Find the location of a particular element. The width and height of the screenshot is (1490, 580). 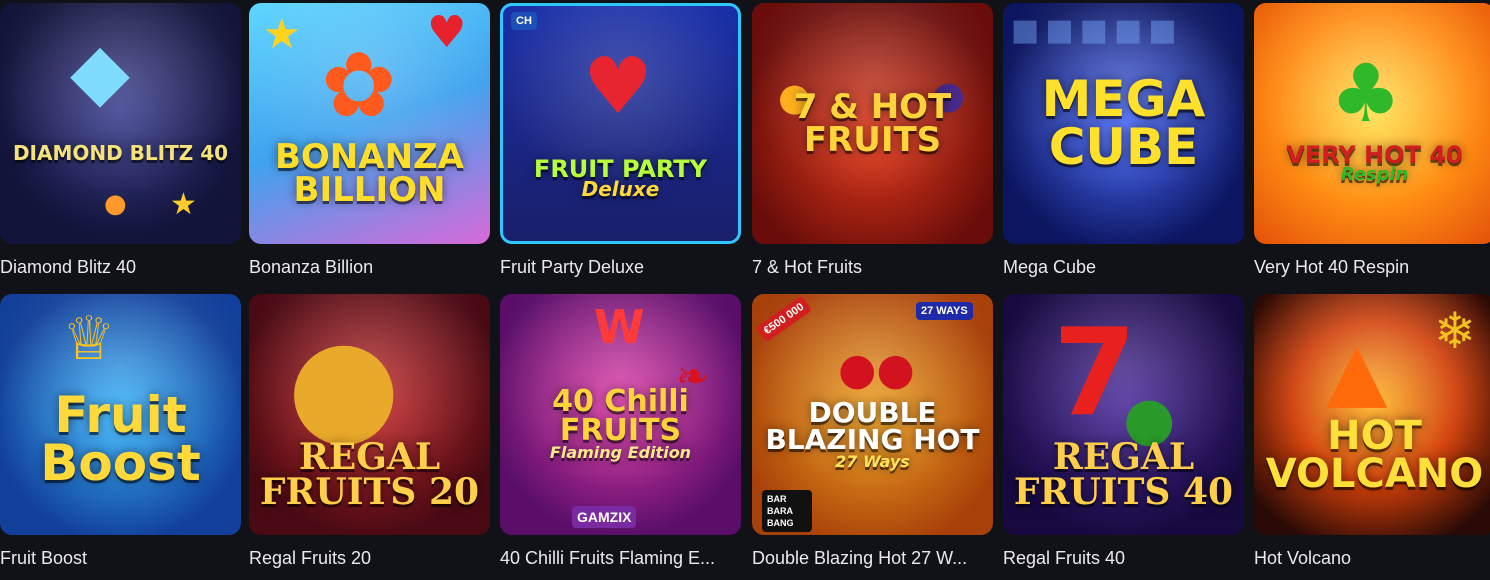

provider-badge: CH is located at coordinates (524, 21).